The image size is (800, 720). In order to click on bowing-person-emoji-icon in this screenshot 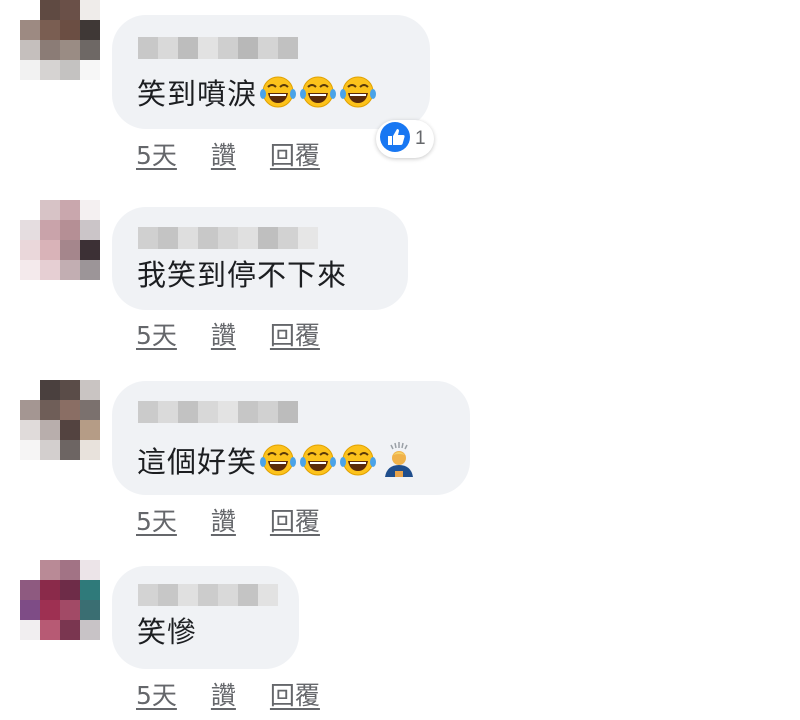, I will do `click(399, 464)`.